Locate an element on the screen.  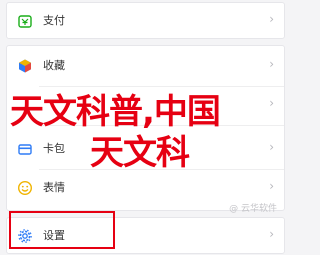
smiley-icon is located at coordinates (25, 188).